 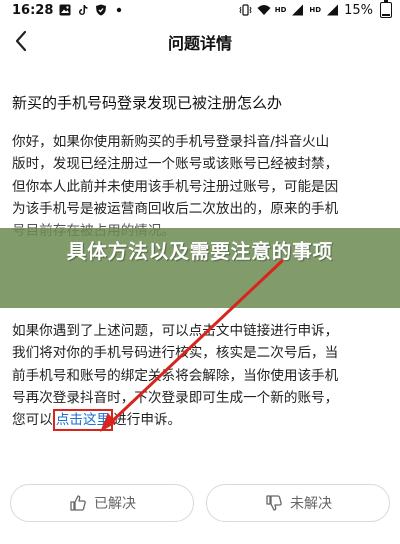 I want to click on shield-icon, so click(x=100, y=10).